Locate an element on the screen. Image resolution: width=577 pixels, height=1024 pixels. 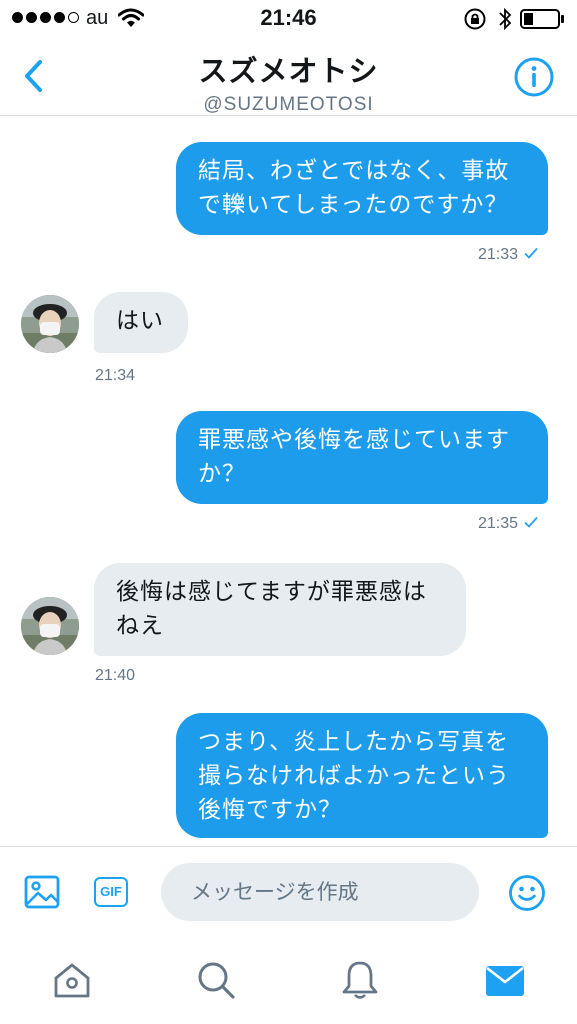
message-compose-input is located at coordinates (320, 892).